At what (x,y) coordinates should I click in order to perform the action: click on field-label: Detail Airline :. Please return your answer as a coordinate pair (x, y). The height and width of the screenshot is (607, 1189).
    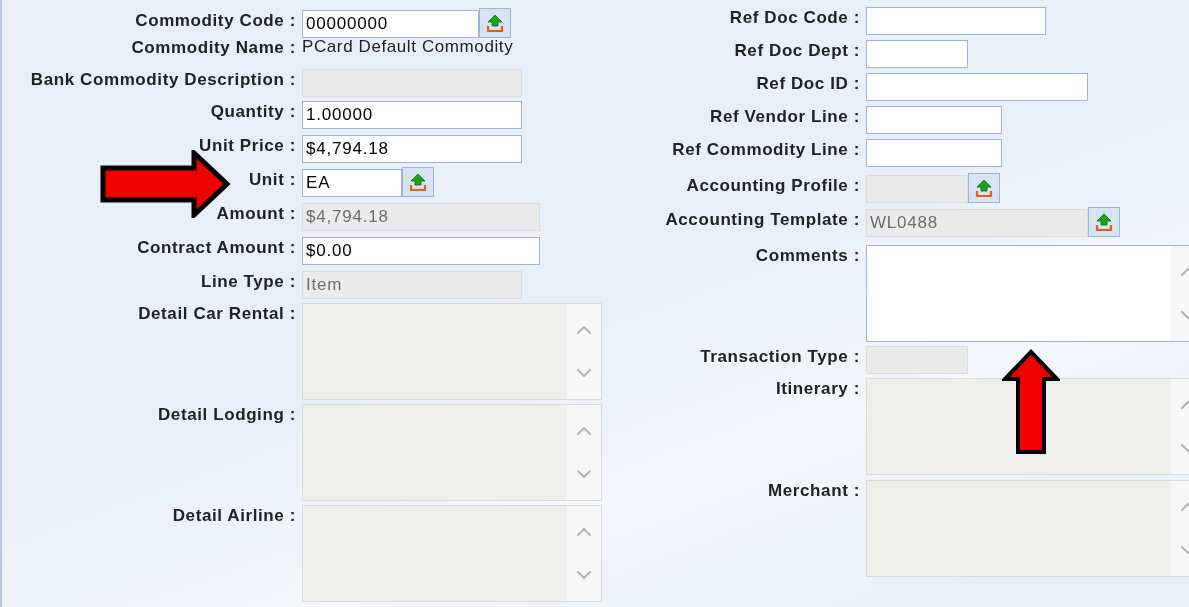
    Looking at the image, I should click on (234, 516).